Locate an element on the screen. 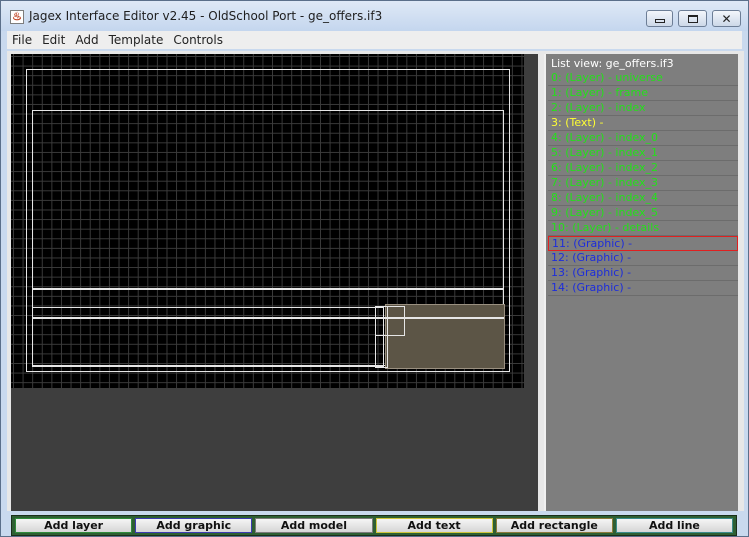 Image resolution: width=749 pixels, height=537 pixels. minimize-icon is located at coordinates (659, 20).